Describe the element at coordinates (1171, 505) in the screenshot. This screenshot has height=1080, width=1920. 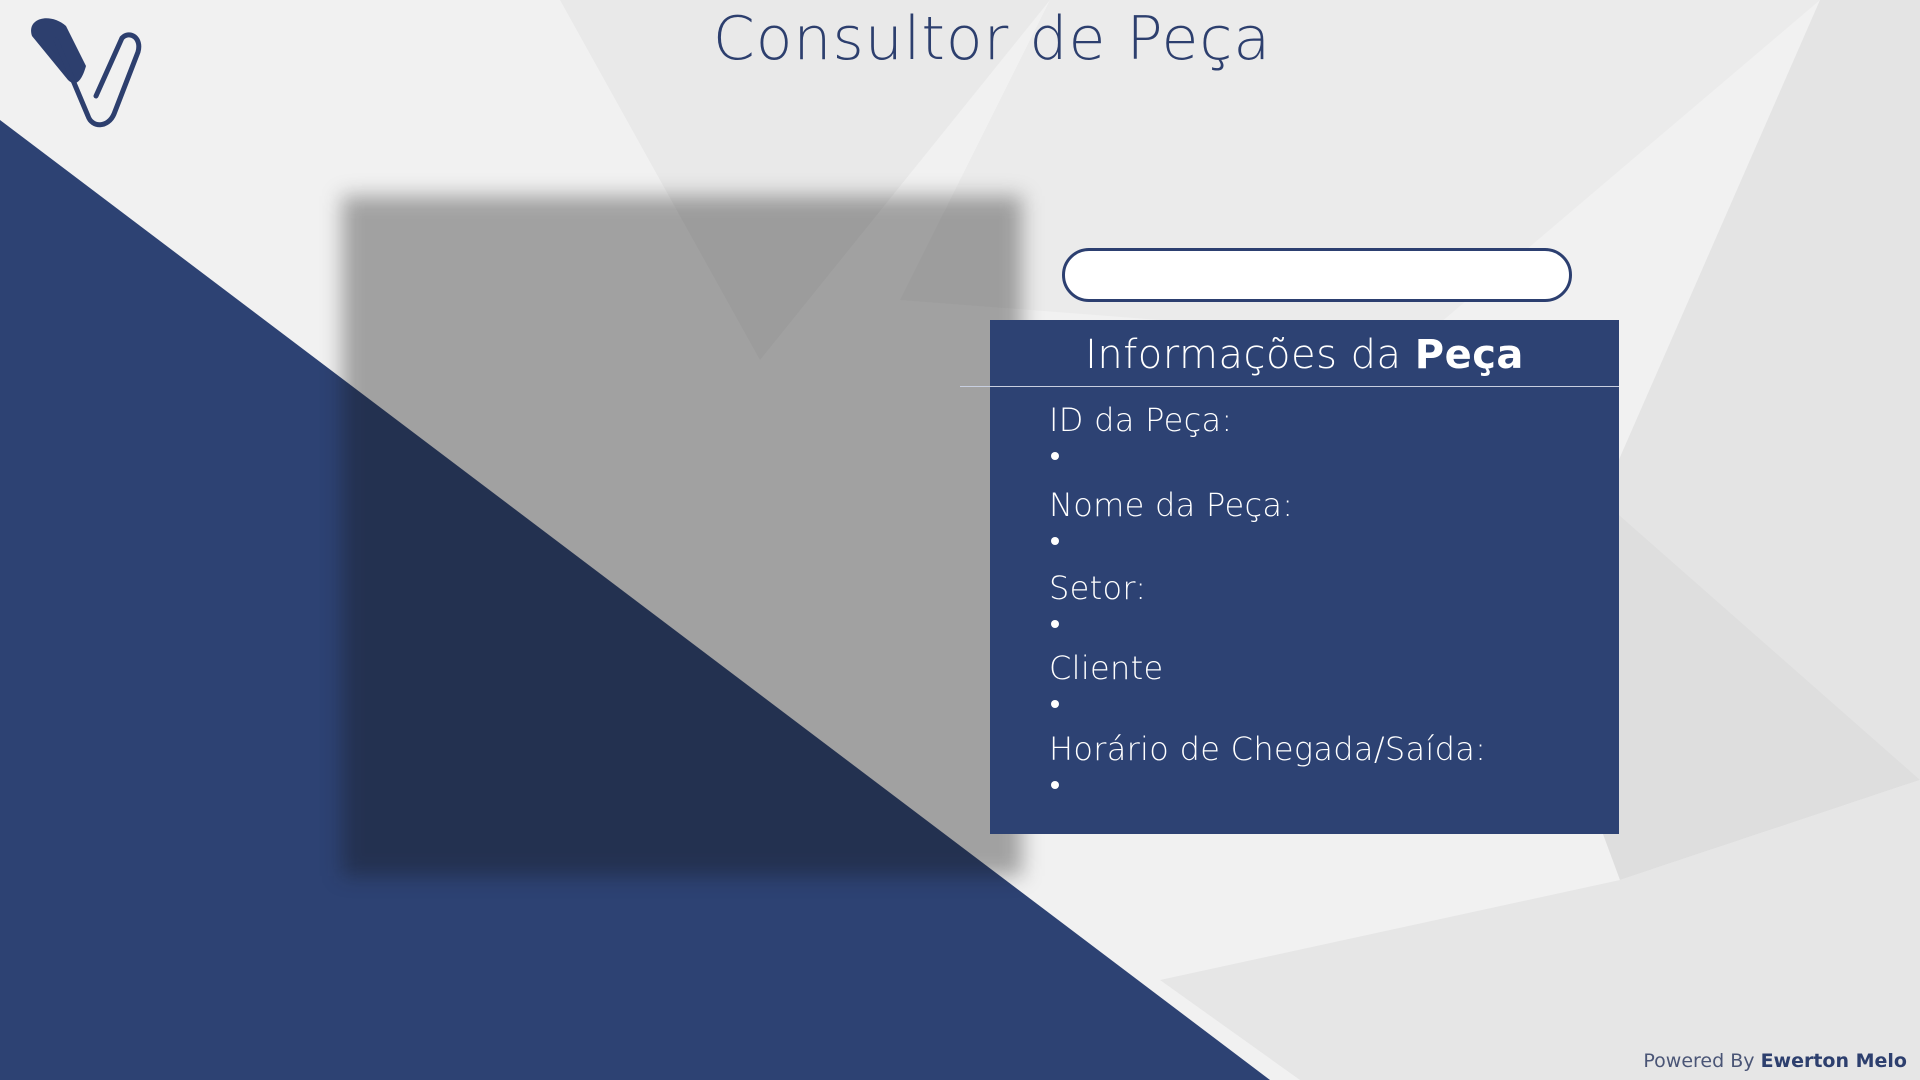
I see `field-label: Nome da Peça:` at that location.